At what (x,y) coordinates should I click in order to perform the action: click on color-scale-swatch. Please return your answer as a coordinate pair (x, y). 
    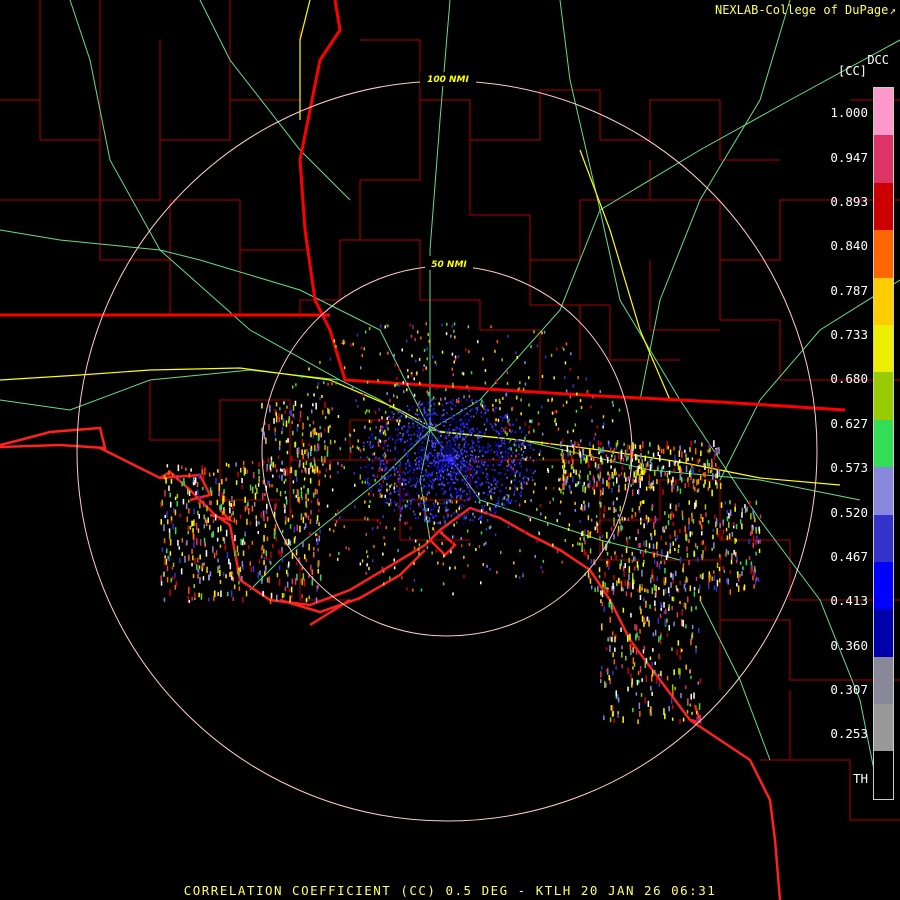
    Looking at the image, I should click on (883, 443).